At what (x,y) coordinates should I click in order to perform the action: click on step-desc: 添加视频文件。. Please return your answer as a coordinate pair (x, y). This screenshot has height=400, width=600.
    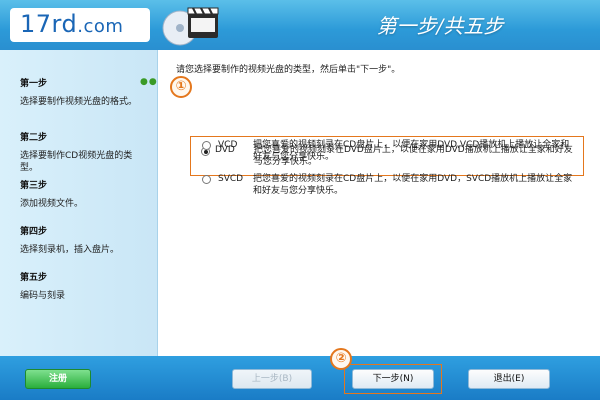
    Looking at the image, I should click on (52, 204).